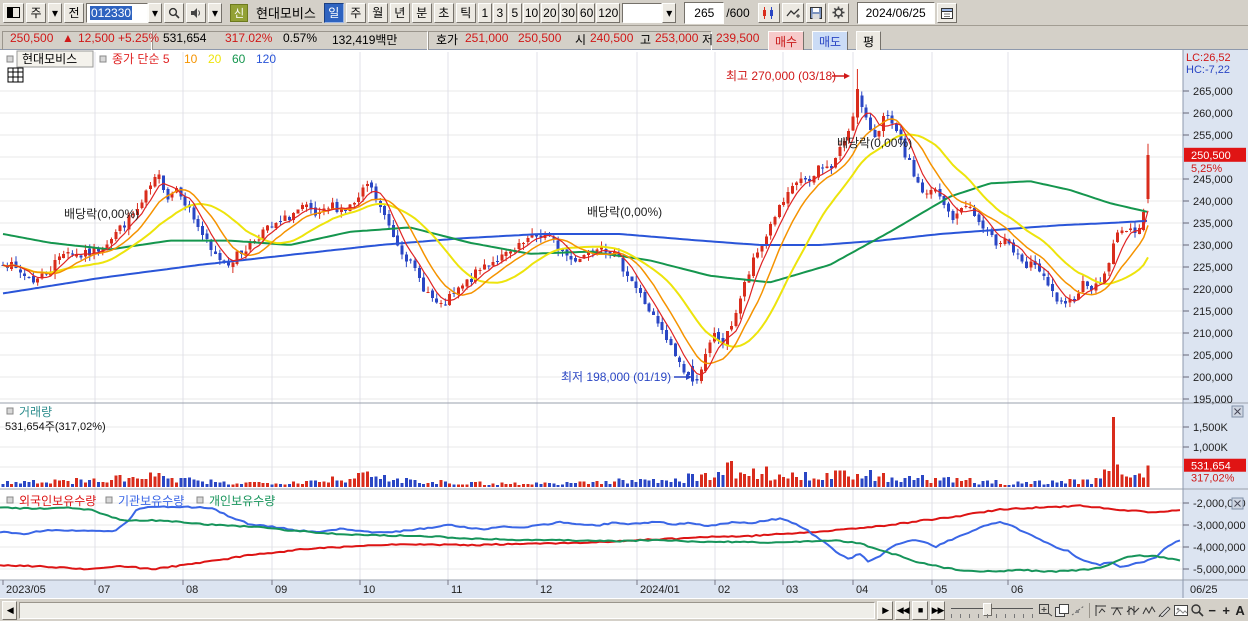 Image resolution: width=1248 pixels, height=621 pixels. Describe the element at coordinates (704, 12) in the screenshot. I see `bar-count-input` at that location.